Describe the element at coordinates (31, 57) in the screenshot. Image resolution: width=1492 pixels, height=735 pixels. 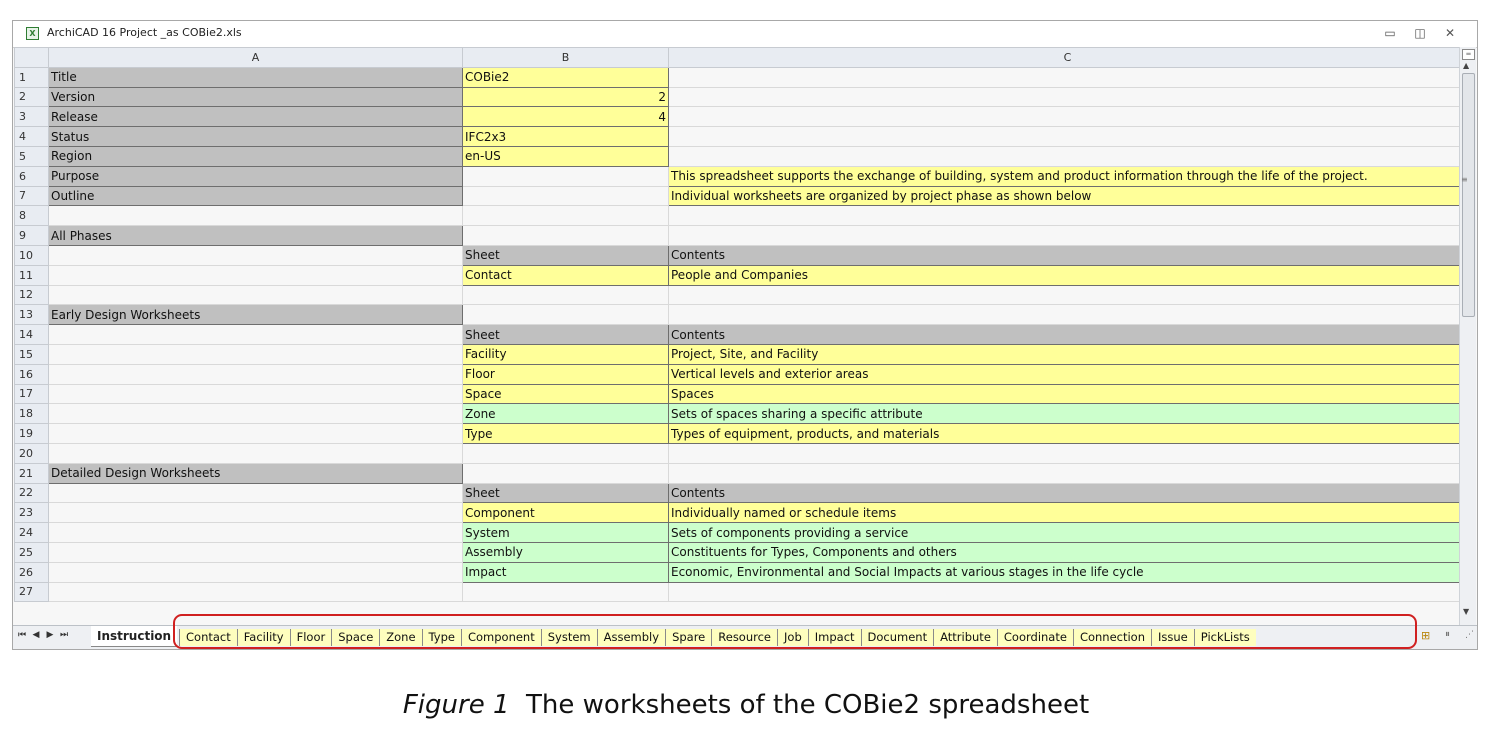
I see `select-all-corner` at that location.